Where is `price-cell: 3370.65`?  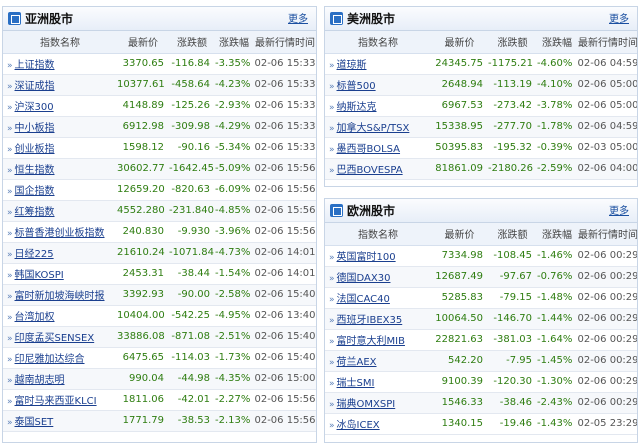
price-cell: 3370.65 is located at coordinates (143, 64).